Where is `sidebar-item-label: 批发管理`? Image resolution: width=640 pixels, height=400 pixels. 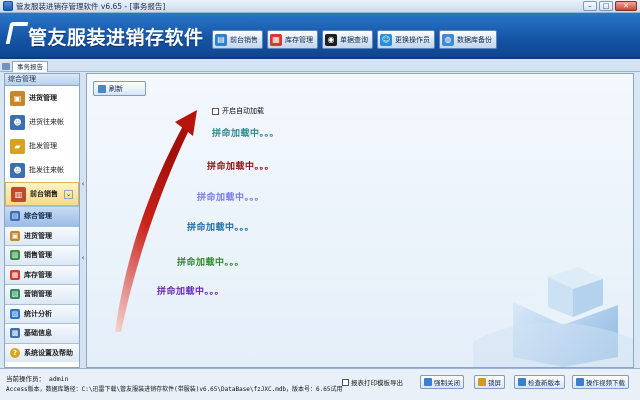 sidebar-item-label: 批发管理 is located at coordinates (43, 146).